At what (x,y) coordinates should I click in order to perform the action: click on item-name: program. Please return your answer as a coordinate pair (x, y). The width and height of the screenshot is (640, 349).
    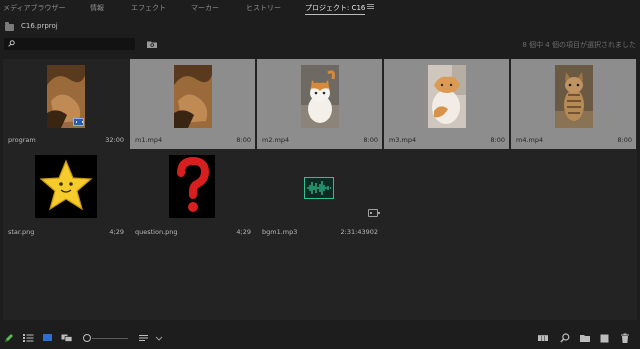
    Looking at the image, I should click on (22, 140).